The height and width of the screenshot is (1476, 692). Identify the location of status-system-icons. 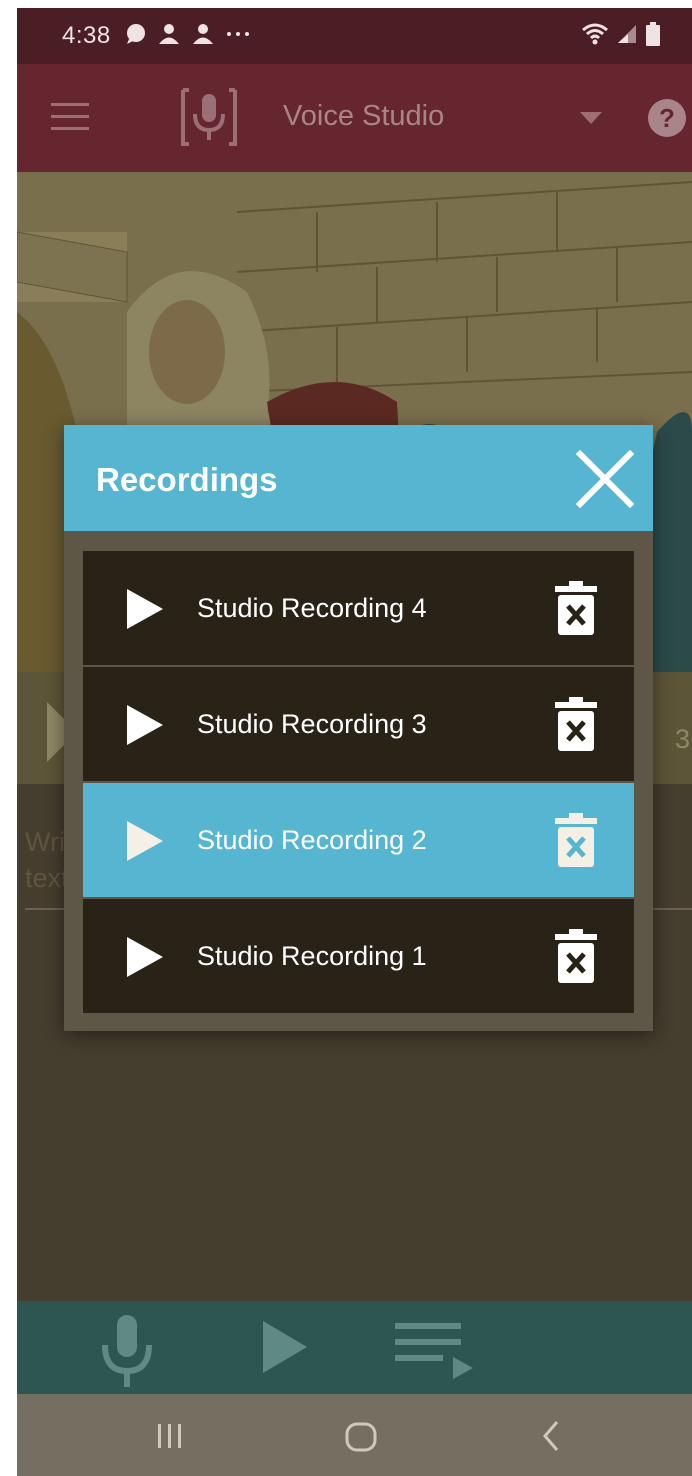
(621, 34).